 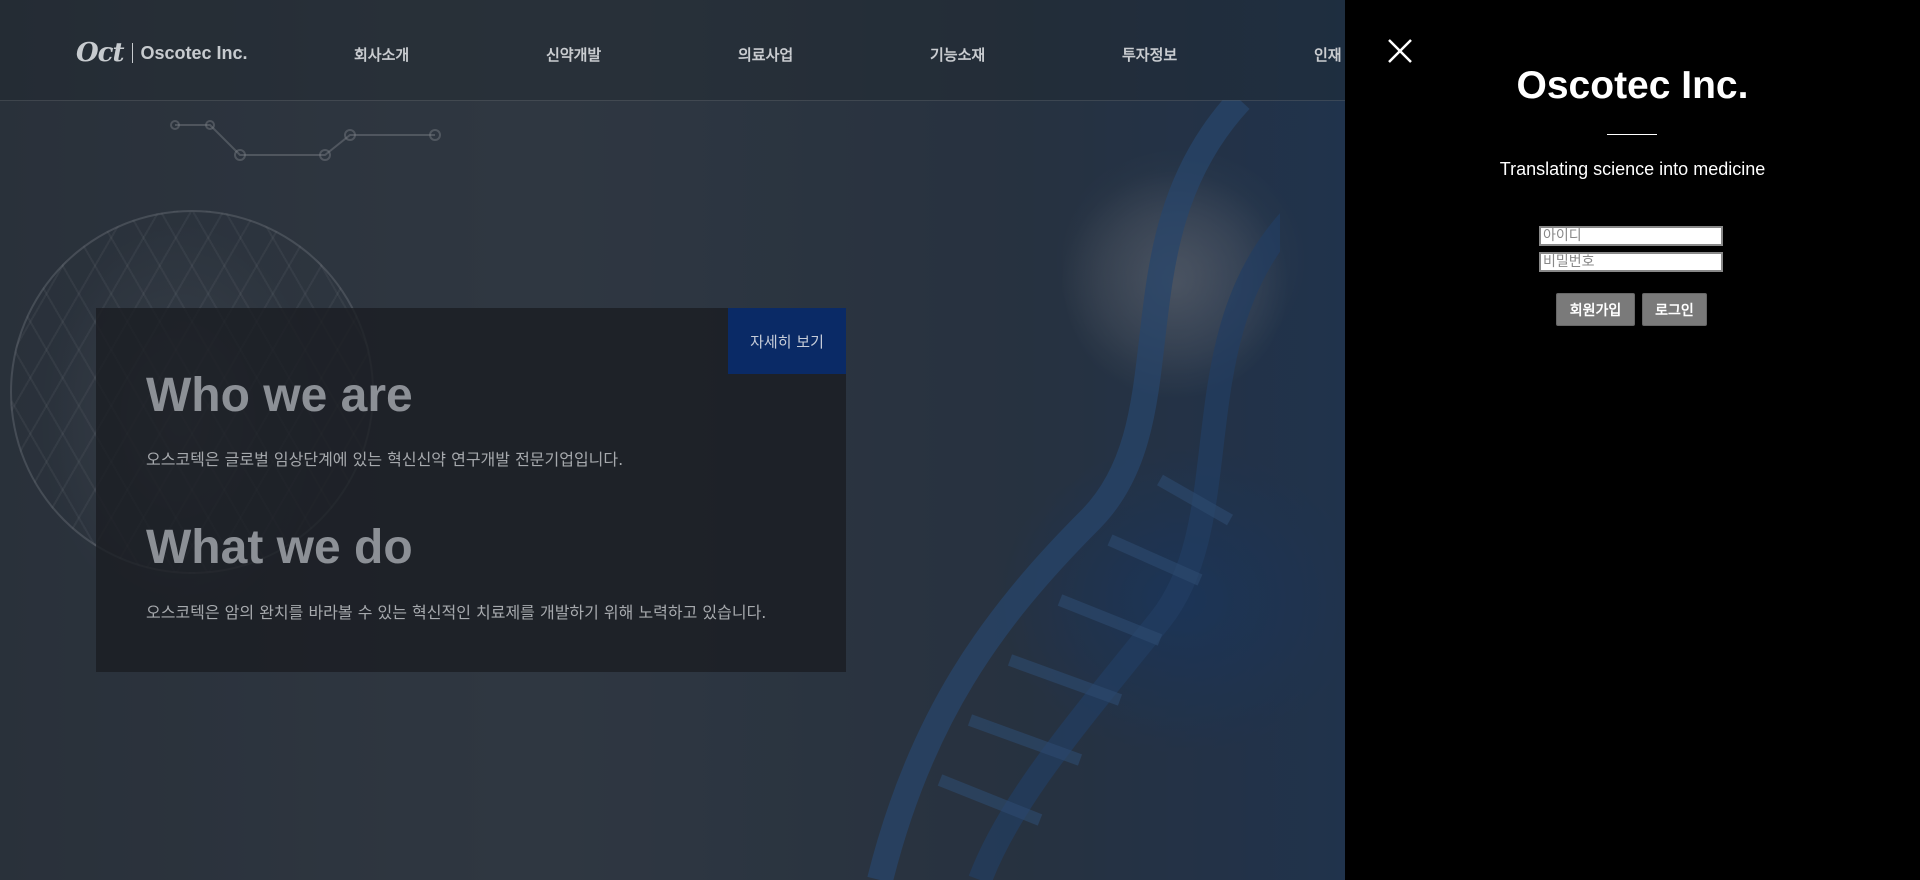 What do you see at coordinates (381, 54) in the screenshot?
I see `nav-item-company: 회사소개` at bounding box center [381, 54].